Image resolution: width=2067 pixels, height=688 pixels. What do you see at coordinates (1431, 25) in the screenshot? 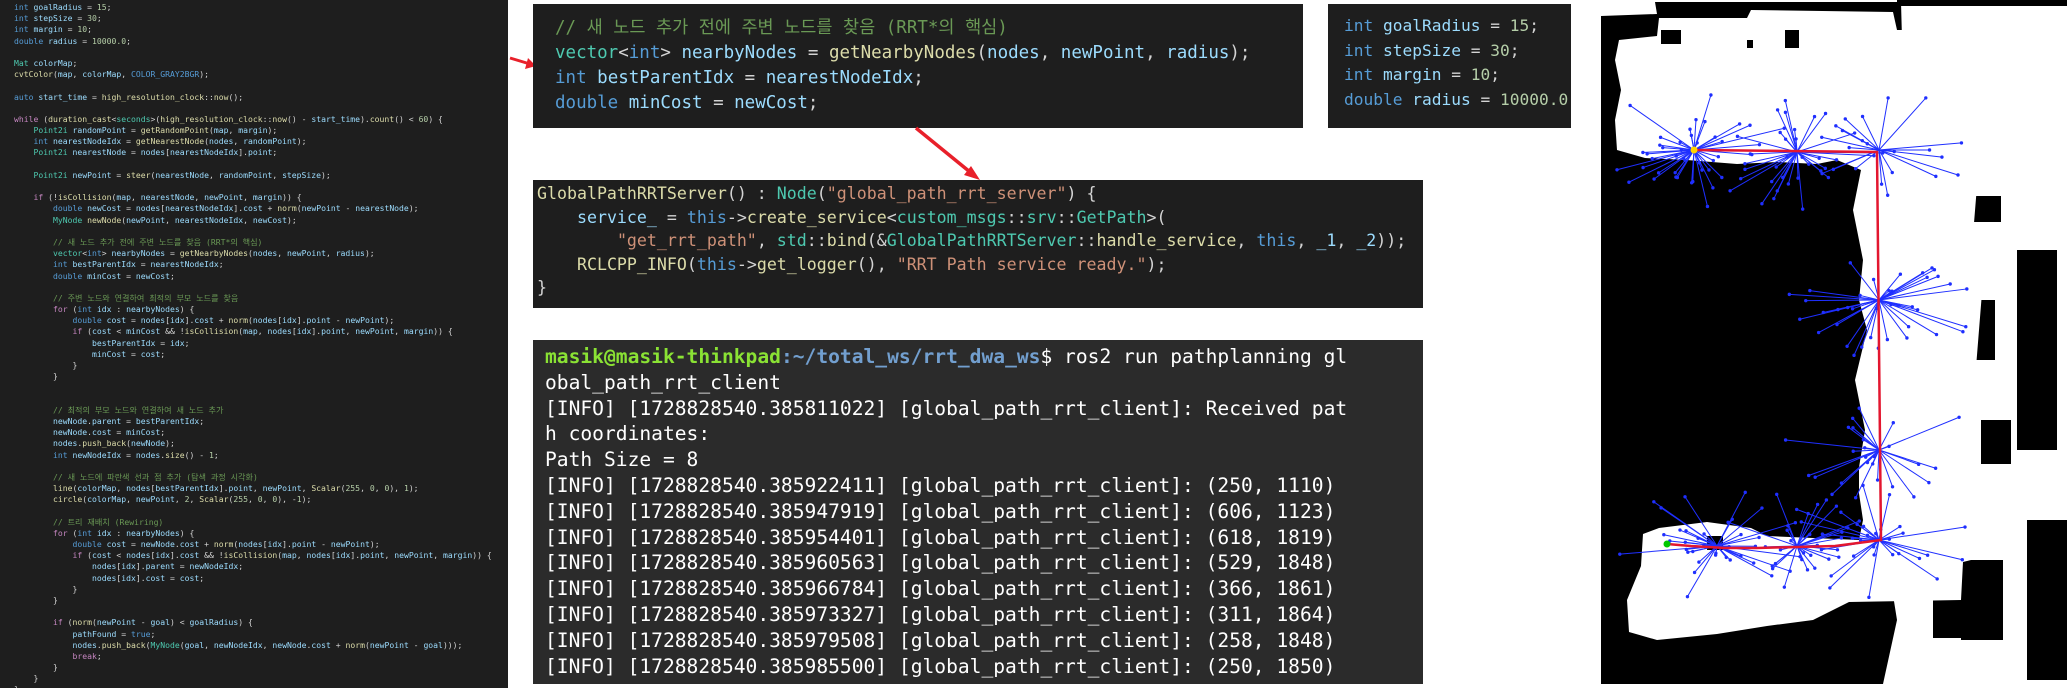
I see `vars-code-token: goalRadius` at bounding box center [1431, 25].